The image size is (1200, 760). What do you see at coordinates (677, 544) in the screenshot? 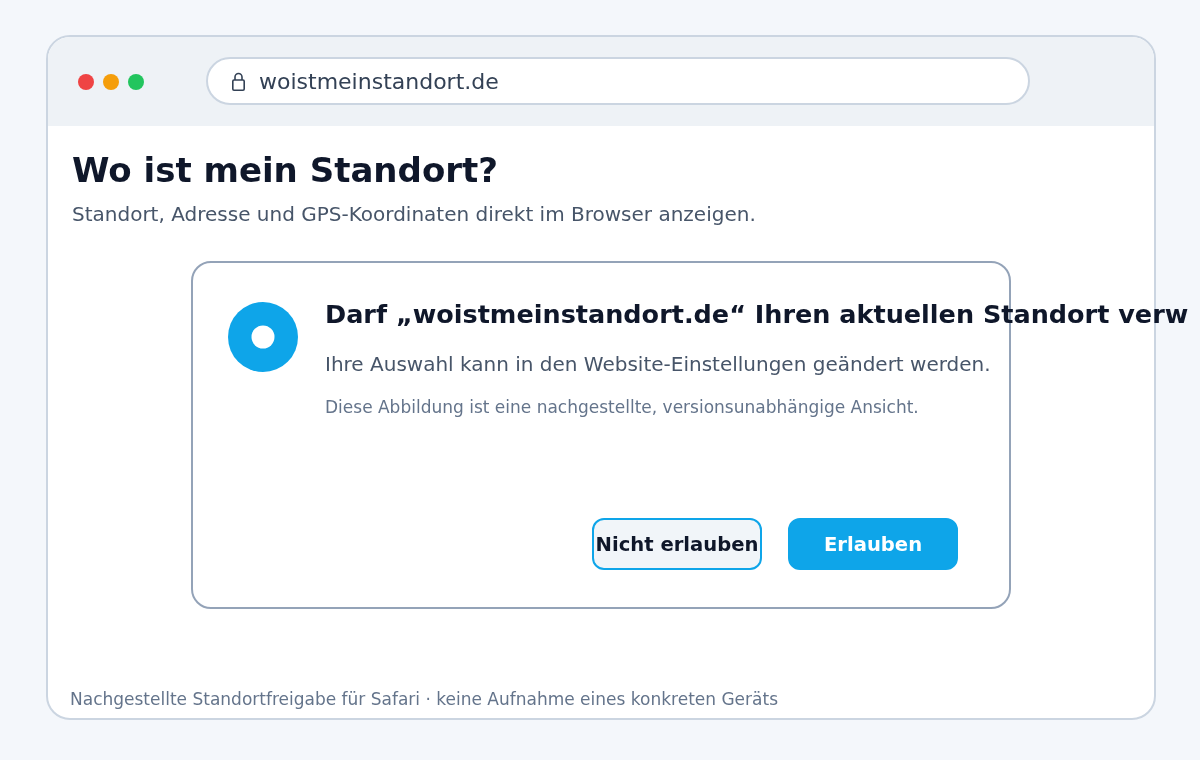
I see `deny-button: Nicht erlauben` at bounding box center [677, 544].